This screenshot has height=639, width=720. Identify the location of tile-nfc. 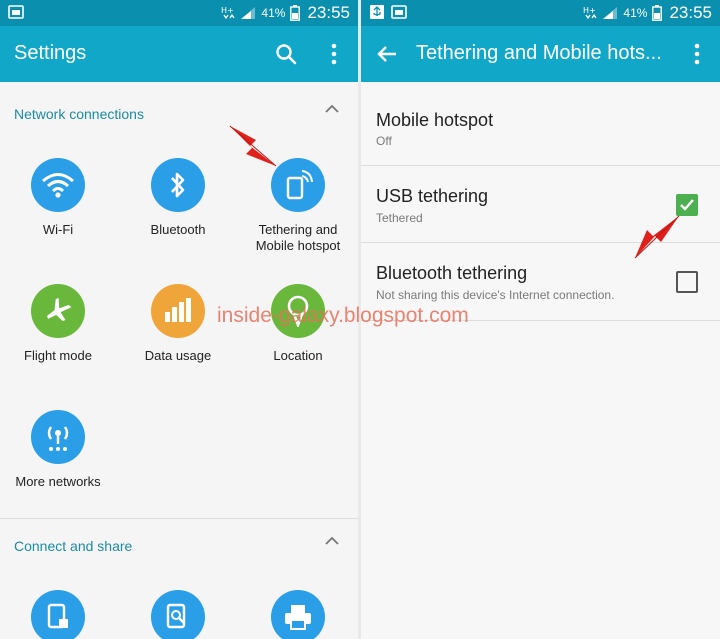
(58, 614).